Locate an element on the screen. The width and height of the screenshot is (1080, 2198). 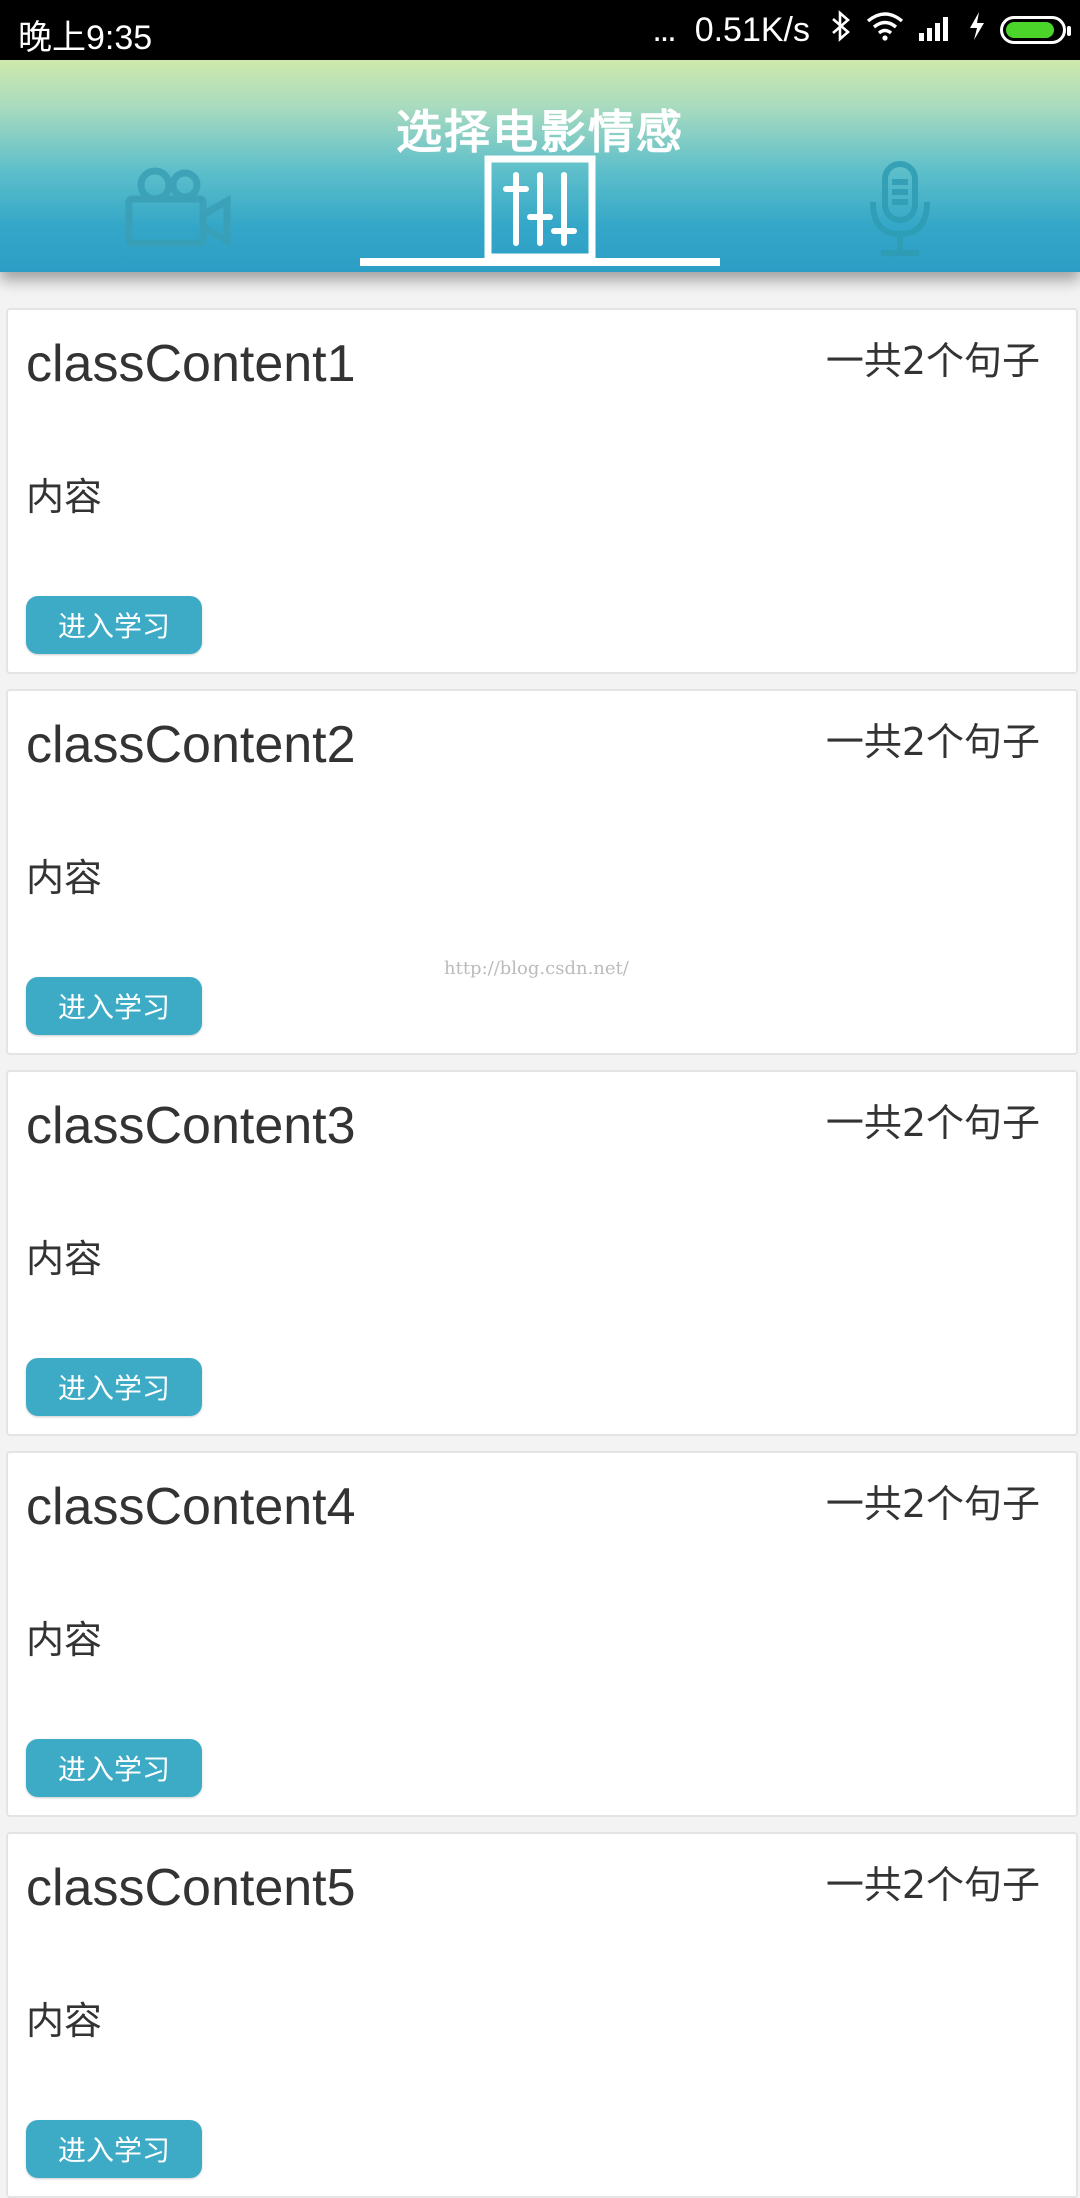
tab-indicator is located at coordinates (540, 262).